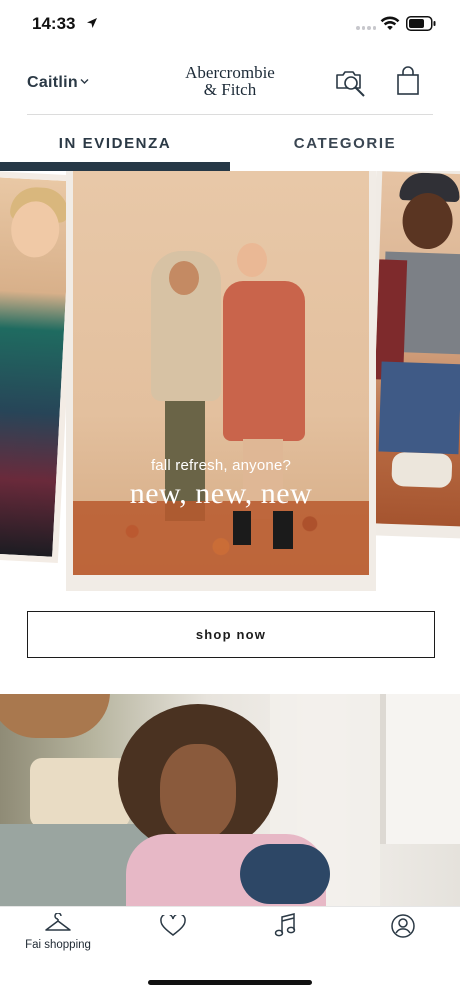  Describe the element at coordinates (411, 355) in the screenshot. I see `hero-photo-right` at that location.